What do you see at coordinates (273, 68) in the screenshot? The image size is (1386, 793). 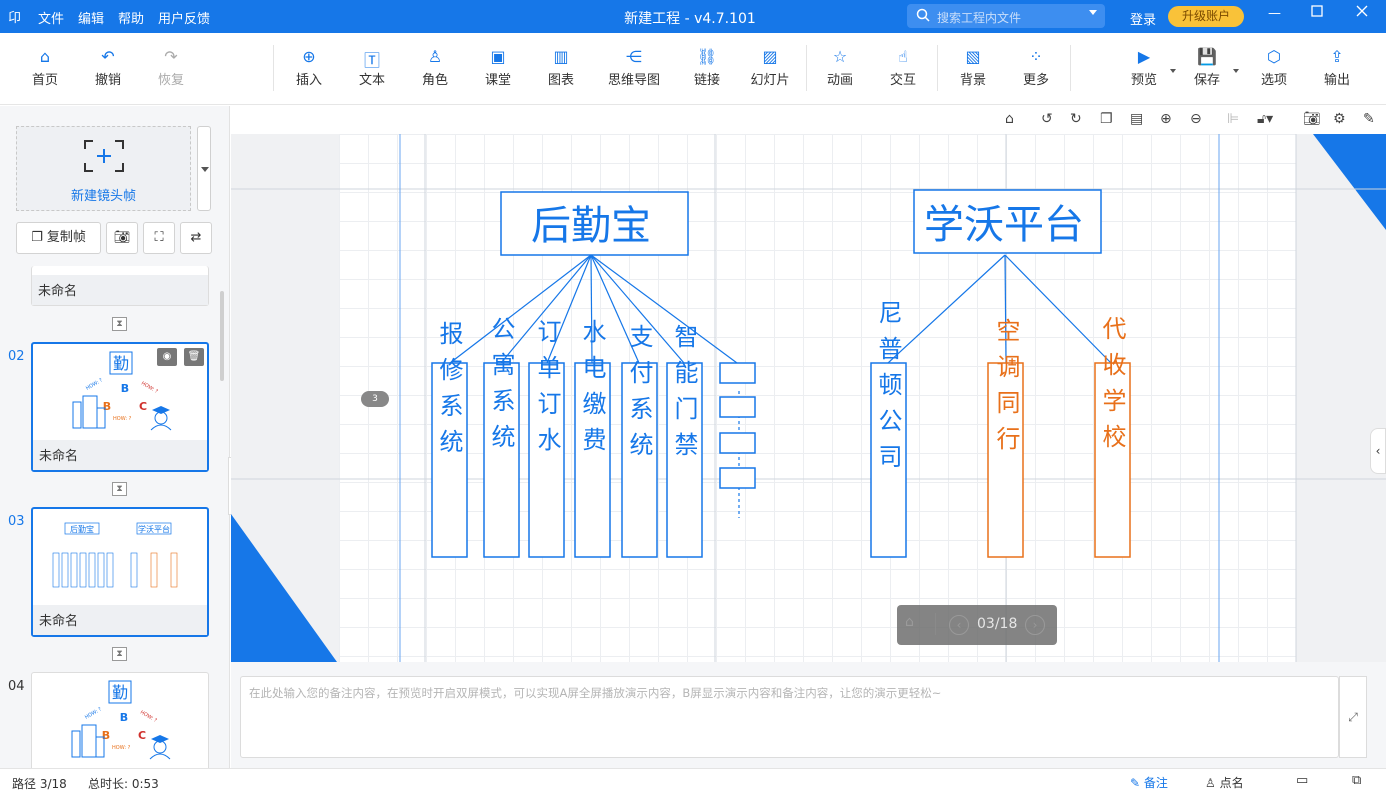 I see `toolbar-divider` at bounding box center [273, 68].